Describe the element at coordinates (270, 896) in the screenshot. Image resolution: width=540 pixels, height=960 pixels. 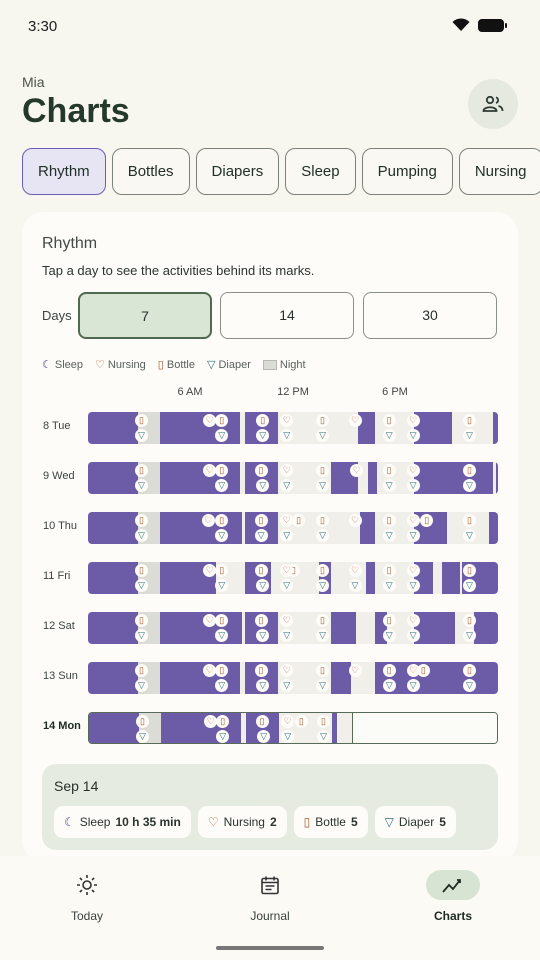
I see `nav-journal: Journal` at that location.